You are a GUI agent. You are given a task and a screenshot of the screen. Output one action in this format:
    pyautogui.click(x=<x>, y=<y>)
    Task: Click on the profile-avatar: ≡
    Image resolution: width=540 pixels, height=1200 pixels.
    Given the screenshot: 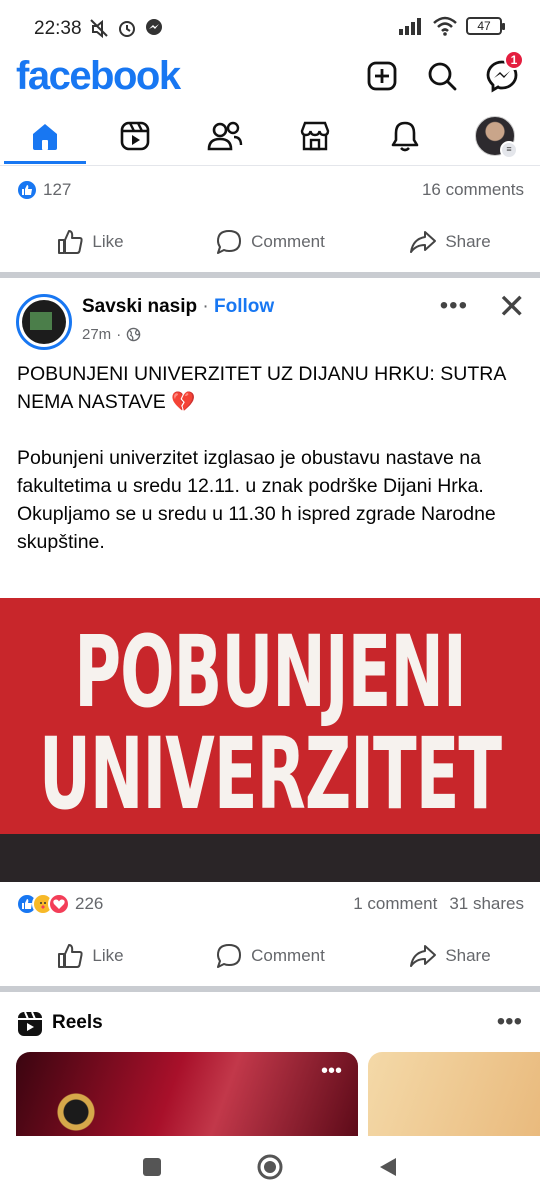 What is the action you would take?
    pyautogui.click(x=496, y=137)
    